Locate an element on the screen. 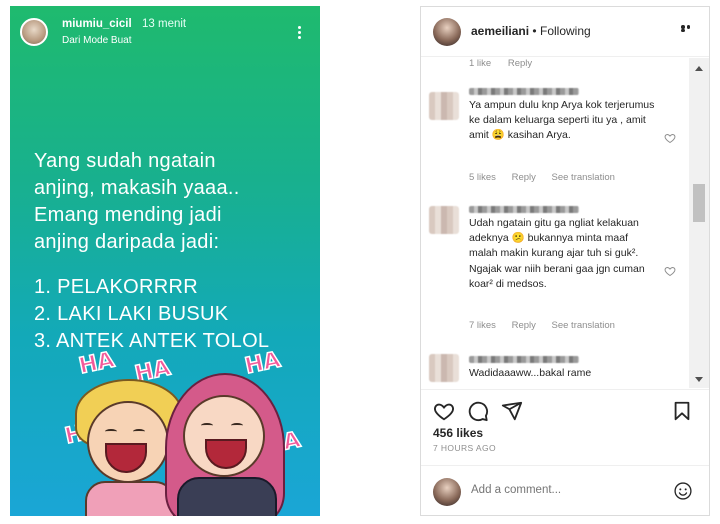 The image size is (720, 524). comment-likes: 7 likes is located at coordinates (482, 325).